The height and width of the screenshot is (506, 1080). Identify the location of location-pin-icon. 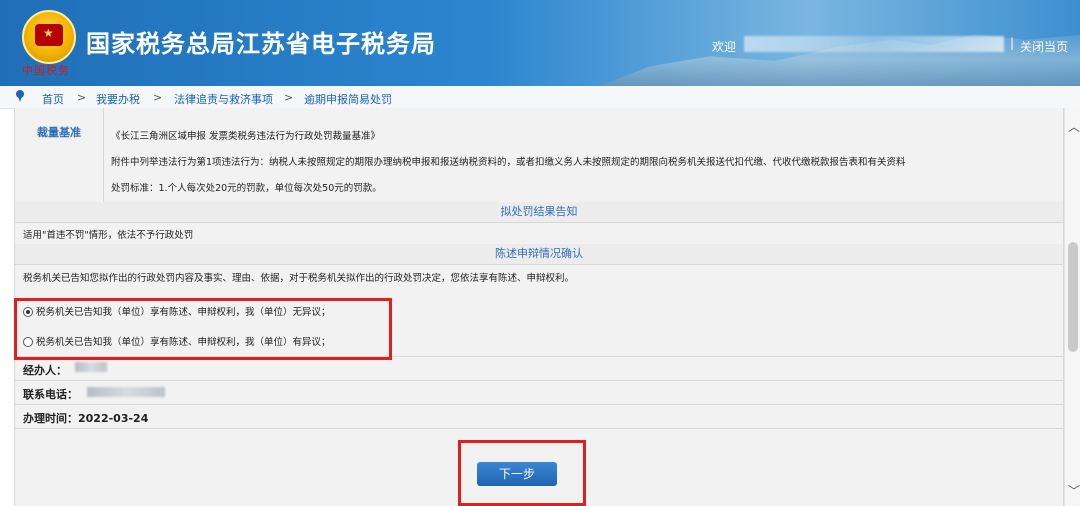
(20, 96).